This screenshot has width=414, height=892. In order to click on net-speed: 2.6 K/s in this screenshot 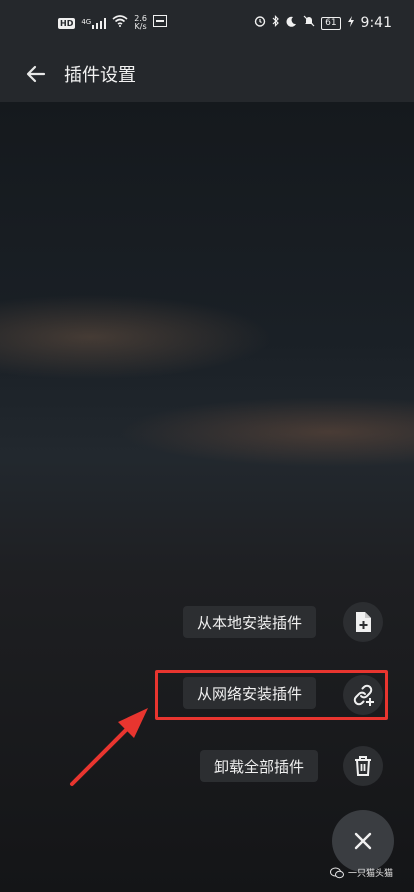, I will do `click(140, 23)`.